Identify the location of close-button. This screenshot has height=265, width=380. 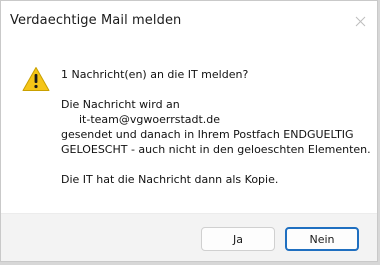
(360, 21).